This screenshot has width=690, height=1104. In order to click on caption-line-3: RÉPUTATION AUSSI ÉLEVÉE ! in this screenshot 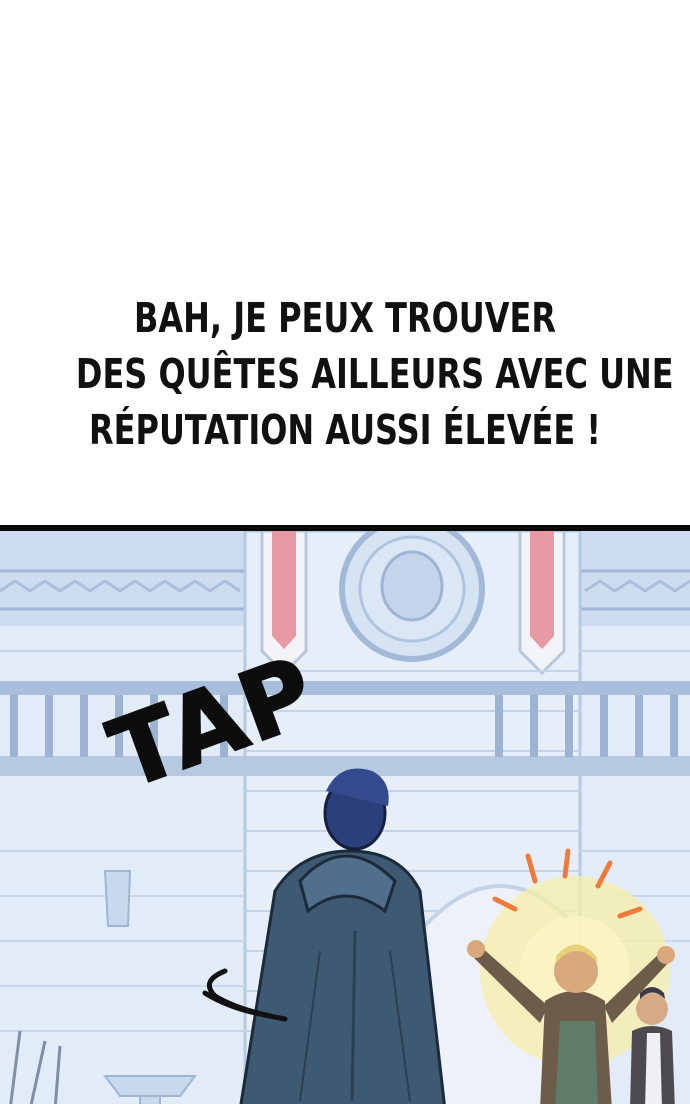, I will do `click(345, 430)`.